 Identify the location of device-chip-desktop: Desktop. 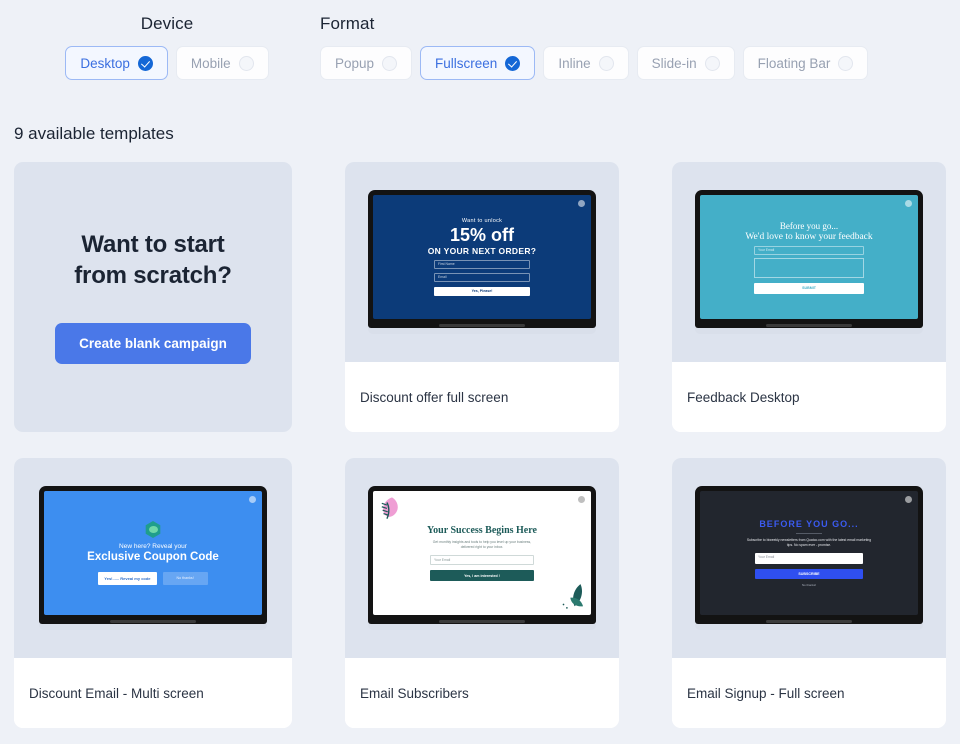
(116, 63).